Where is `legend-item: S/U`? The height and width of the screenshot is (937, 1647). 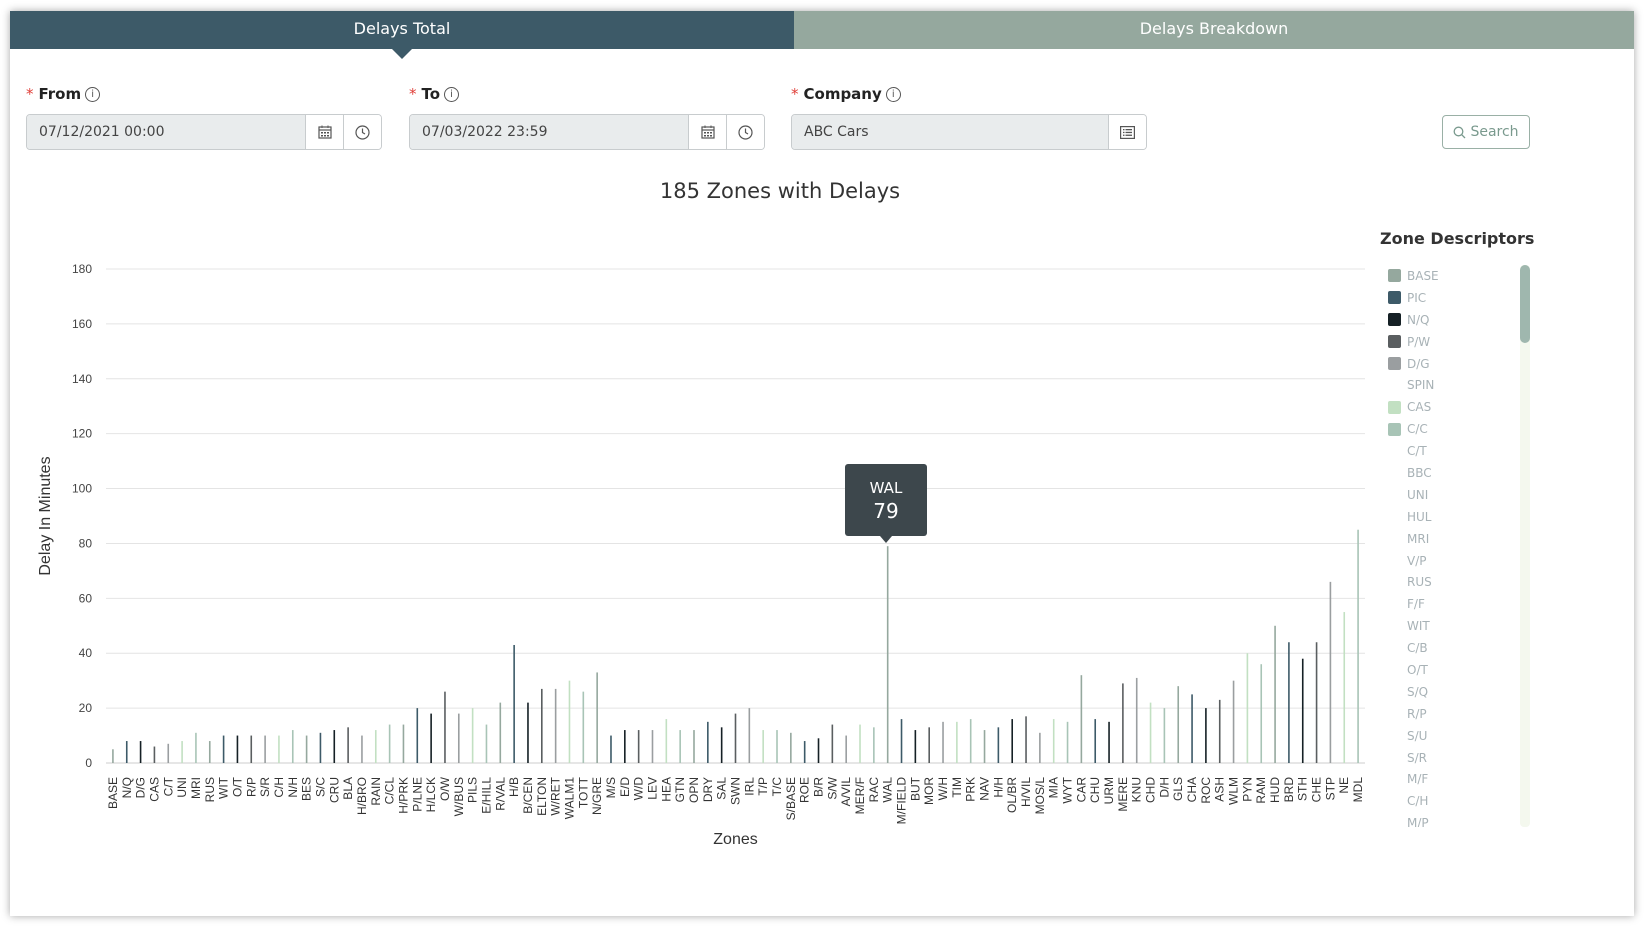 legend-item: S/U is located at coordinates (1450, 736).